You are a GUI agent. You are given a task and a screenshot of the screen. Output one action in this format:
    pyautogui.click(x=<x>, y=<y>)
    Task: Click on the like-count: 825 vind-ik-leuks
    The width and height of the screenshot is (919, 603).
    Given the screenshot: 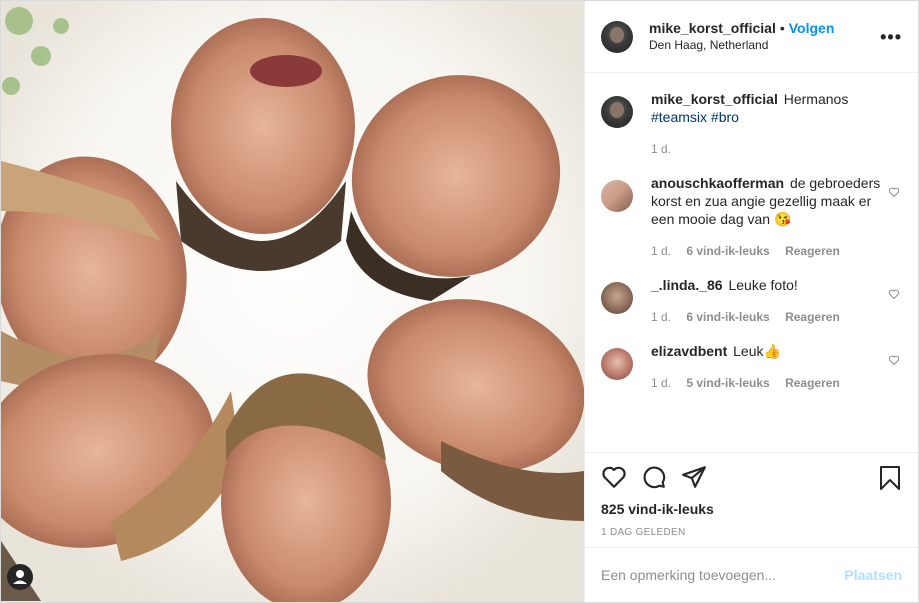 What is the action you would take?
    pyautogui.click(x=751, y=509)
    